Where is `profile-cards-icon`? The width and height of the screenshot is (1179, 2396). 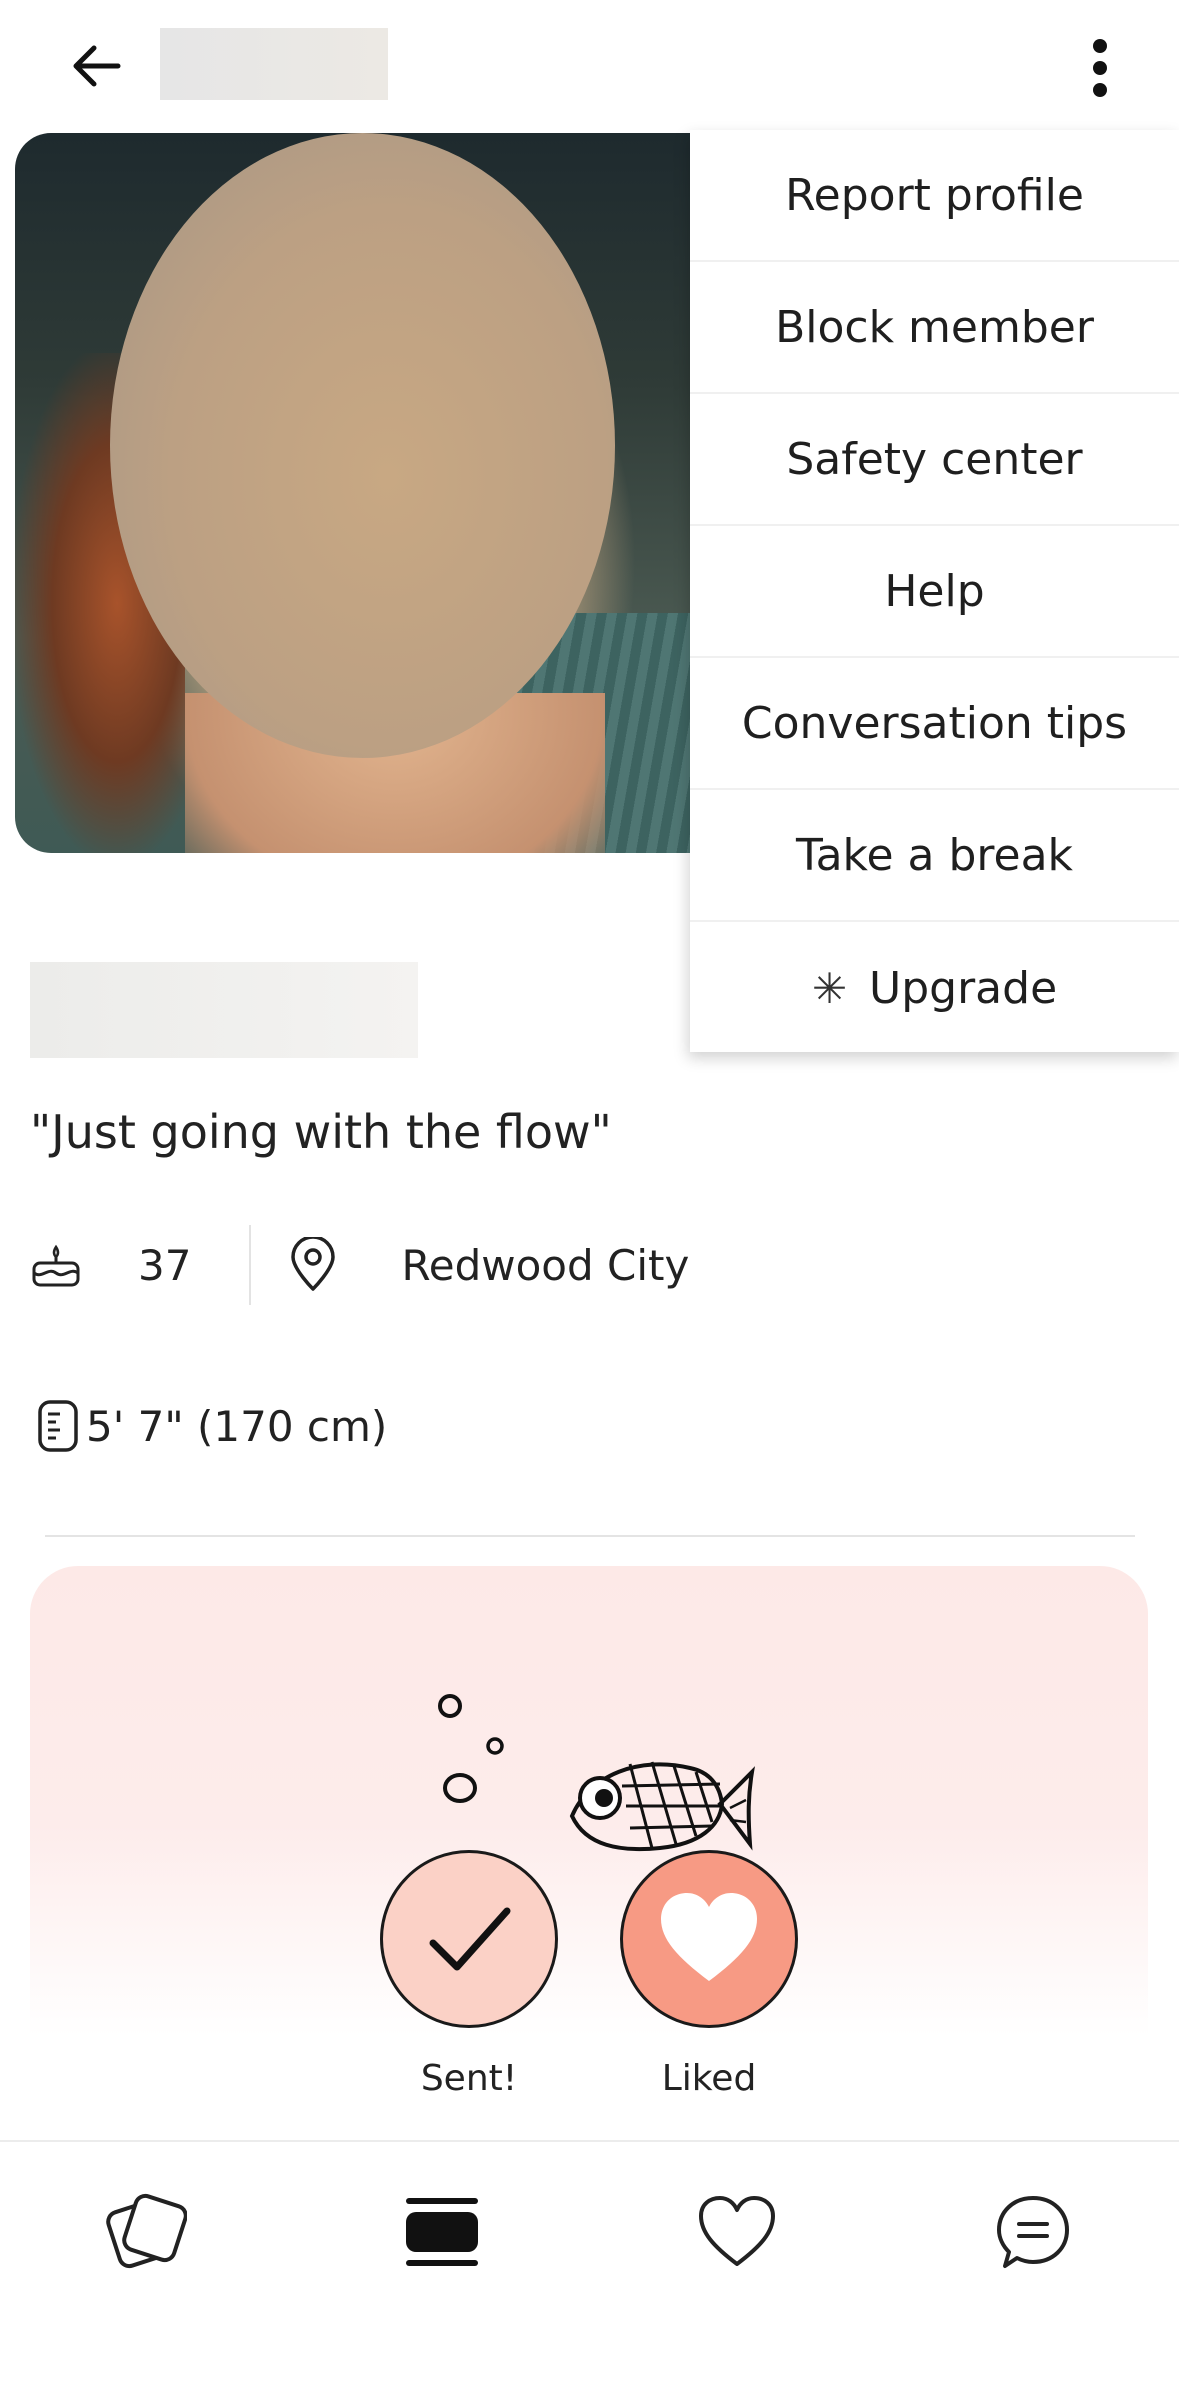
profile-cards-icon is located at coordinates (442, 2232).